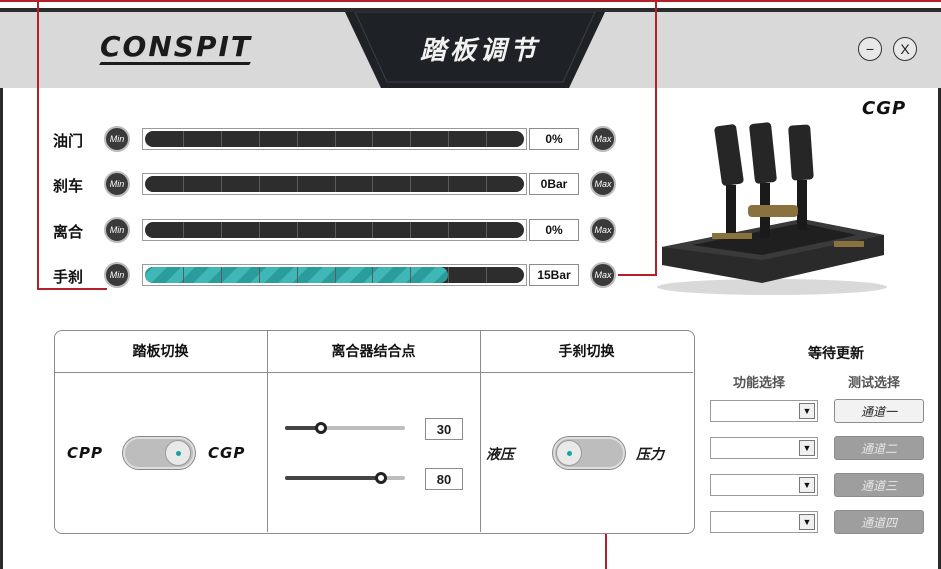 This screenshot has height=569, width=941. What do you see at coordinates (480, 50) in the screenshot?
I see `page-title: 踏板调节` at bounding box center [480, 50].